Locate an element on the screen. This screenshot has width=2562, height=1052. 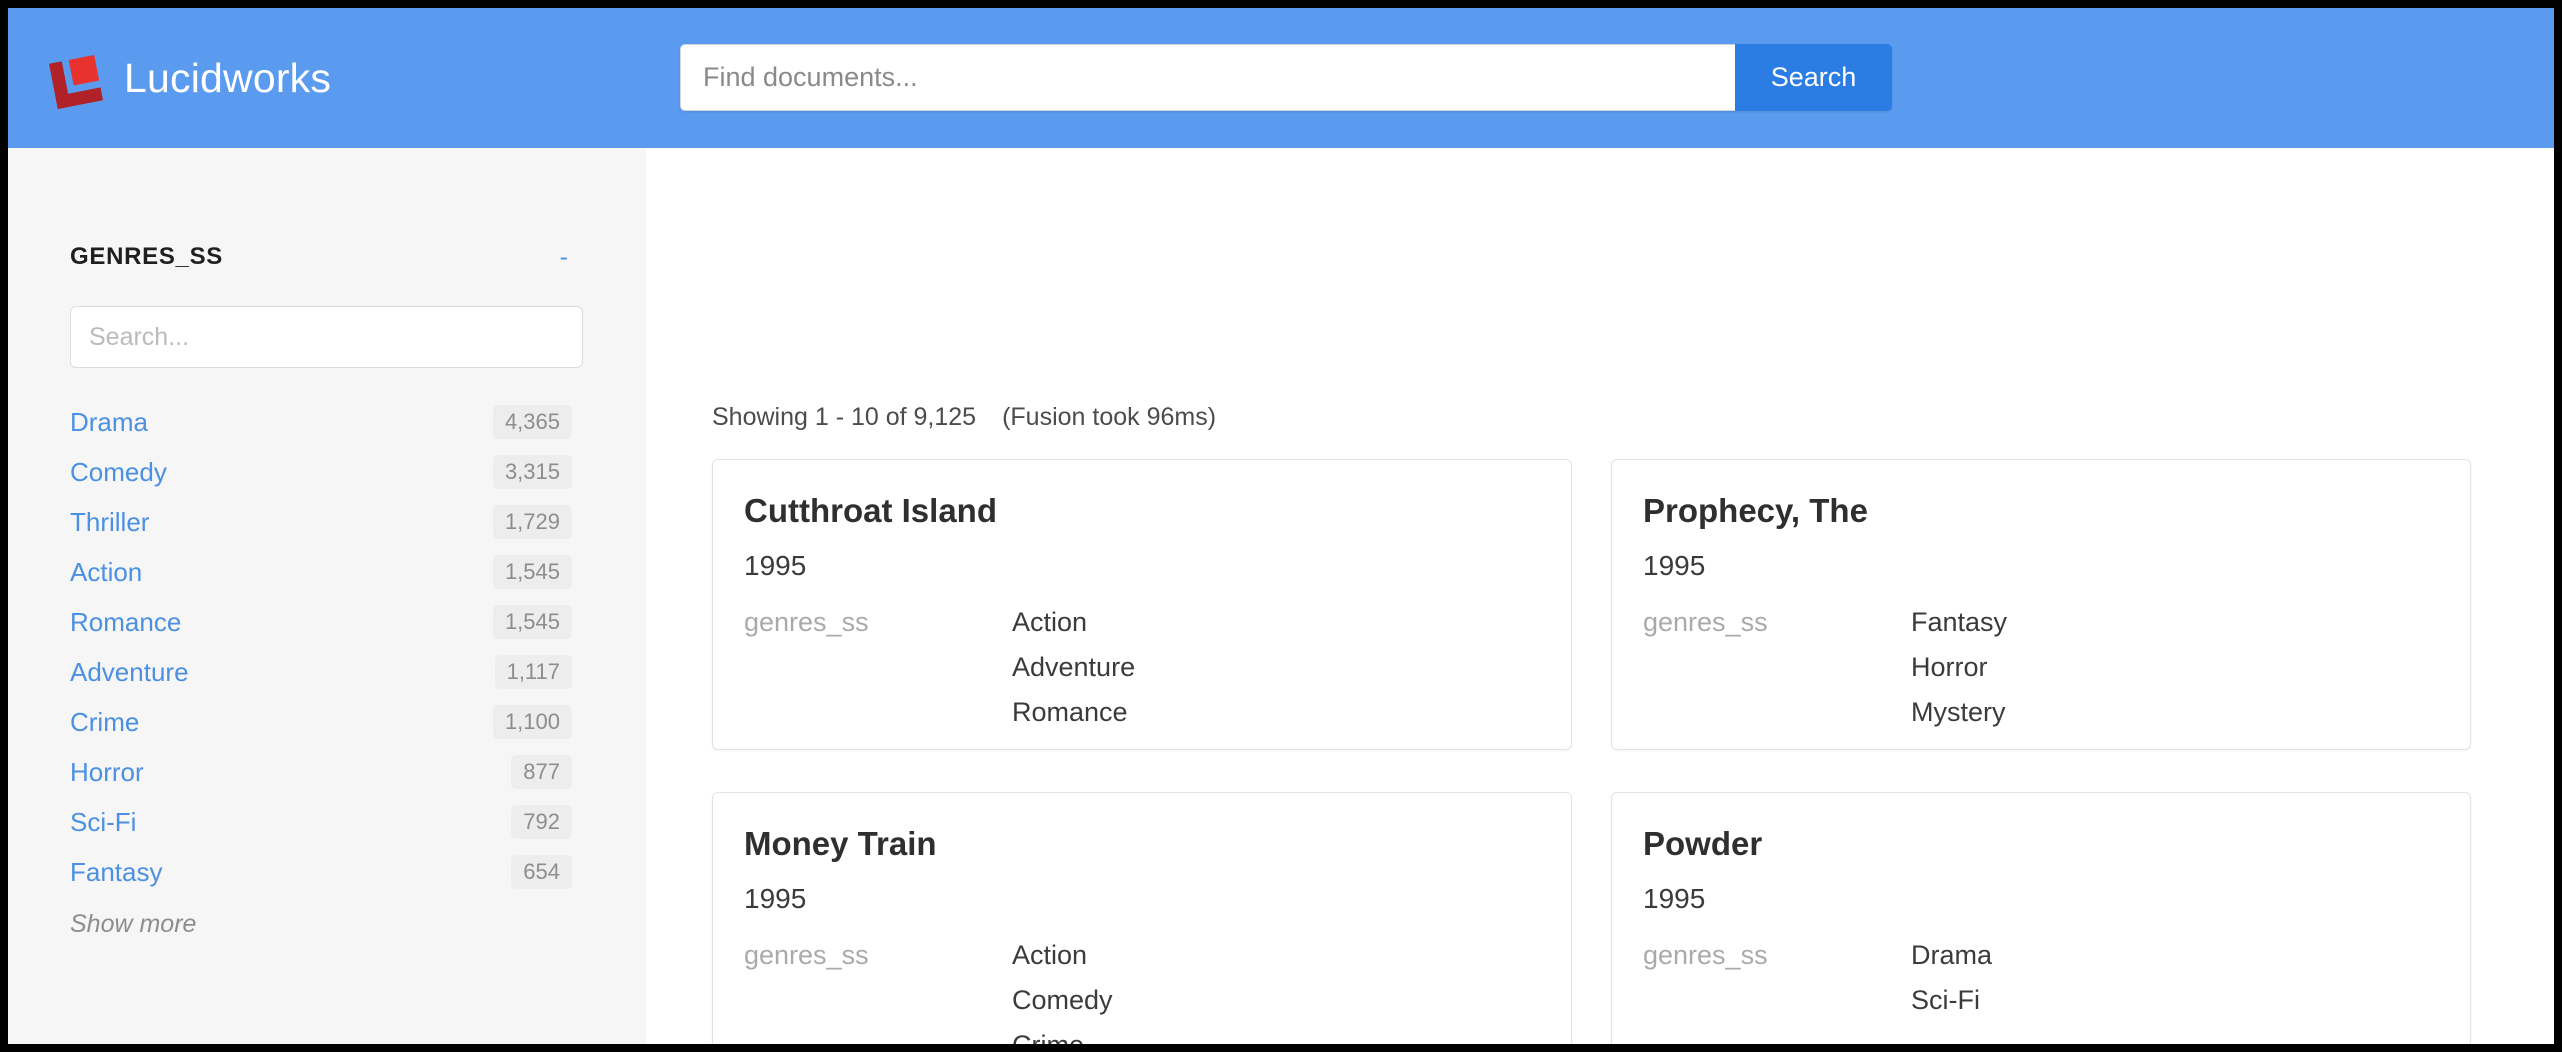
facet-list-item: Romance 1,545 is located at coordinates (327, 622).